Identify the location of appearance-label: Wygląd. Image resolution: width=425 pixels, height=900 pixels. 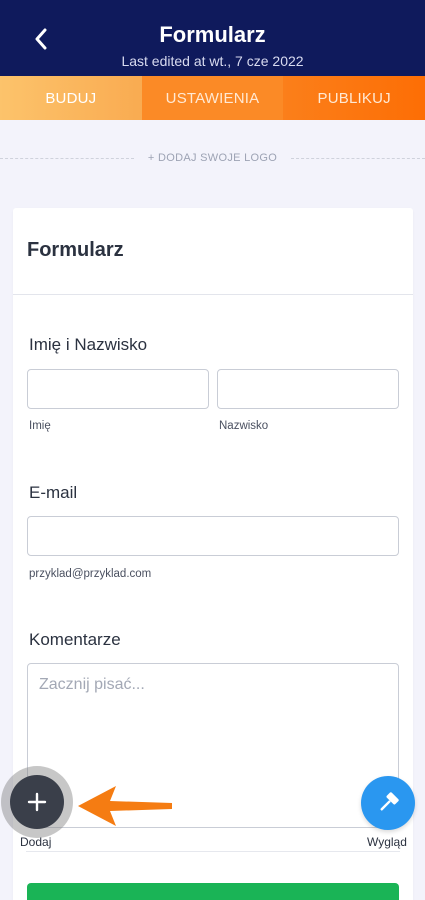
(387, 842).